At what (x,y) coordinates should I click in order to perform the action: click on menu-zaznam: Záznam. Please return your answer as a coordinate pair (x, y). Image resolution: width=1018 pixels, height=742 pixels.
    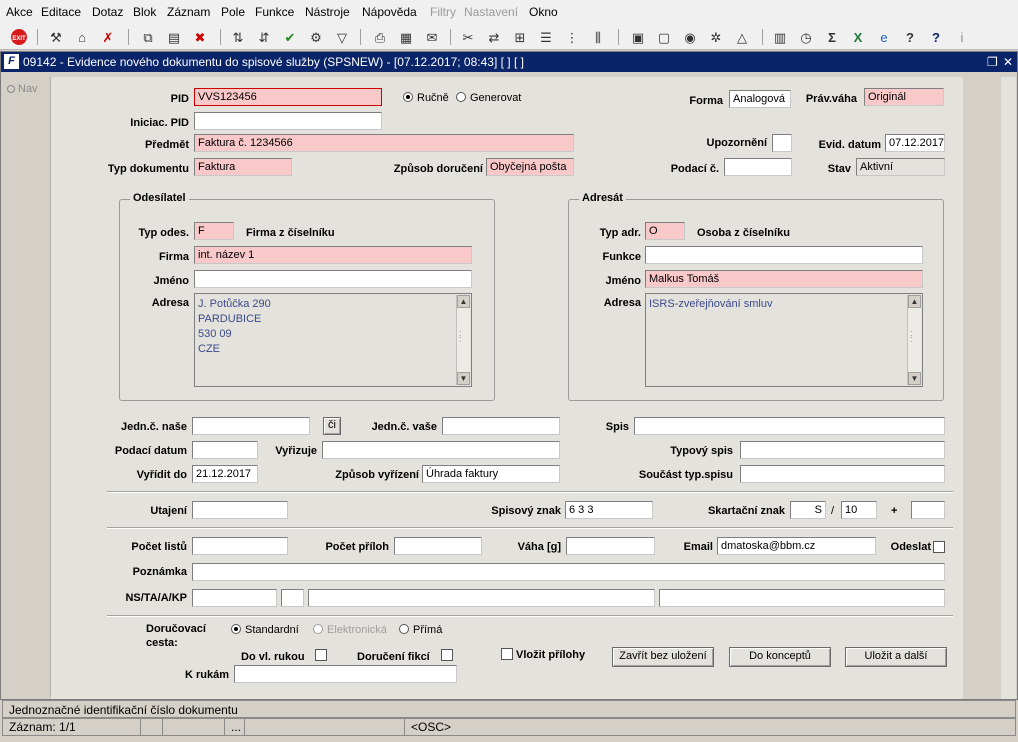
    Looking at the image, I should click on (188, 12).